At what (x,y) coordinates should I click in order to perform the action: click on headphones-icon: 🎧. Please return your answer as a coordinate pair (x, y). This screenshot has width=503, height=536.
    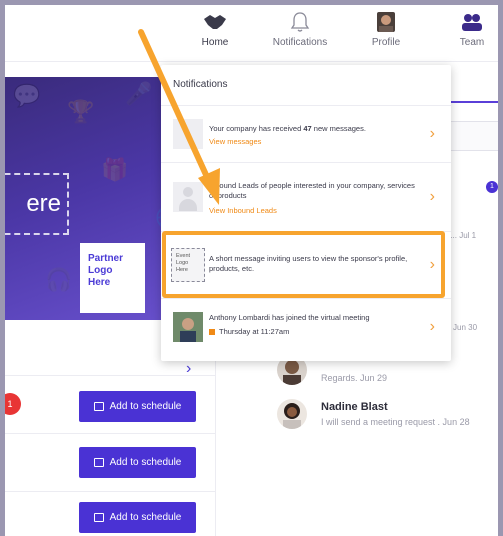
    Looking at the image, I should click on (59, 279).